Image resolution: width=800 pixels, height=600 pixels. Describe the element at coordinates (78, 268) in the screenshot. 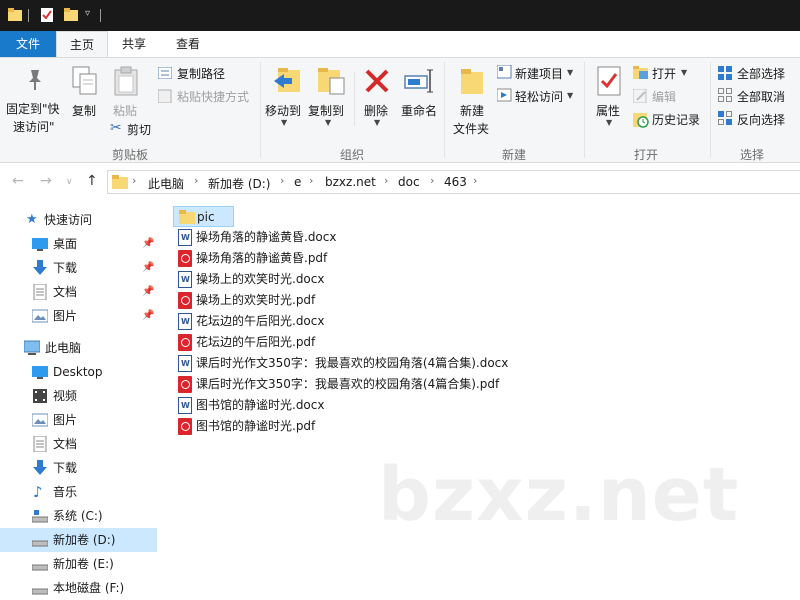

I see `nav-item-downloads: 下载 📌` at that location.